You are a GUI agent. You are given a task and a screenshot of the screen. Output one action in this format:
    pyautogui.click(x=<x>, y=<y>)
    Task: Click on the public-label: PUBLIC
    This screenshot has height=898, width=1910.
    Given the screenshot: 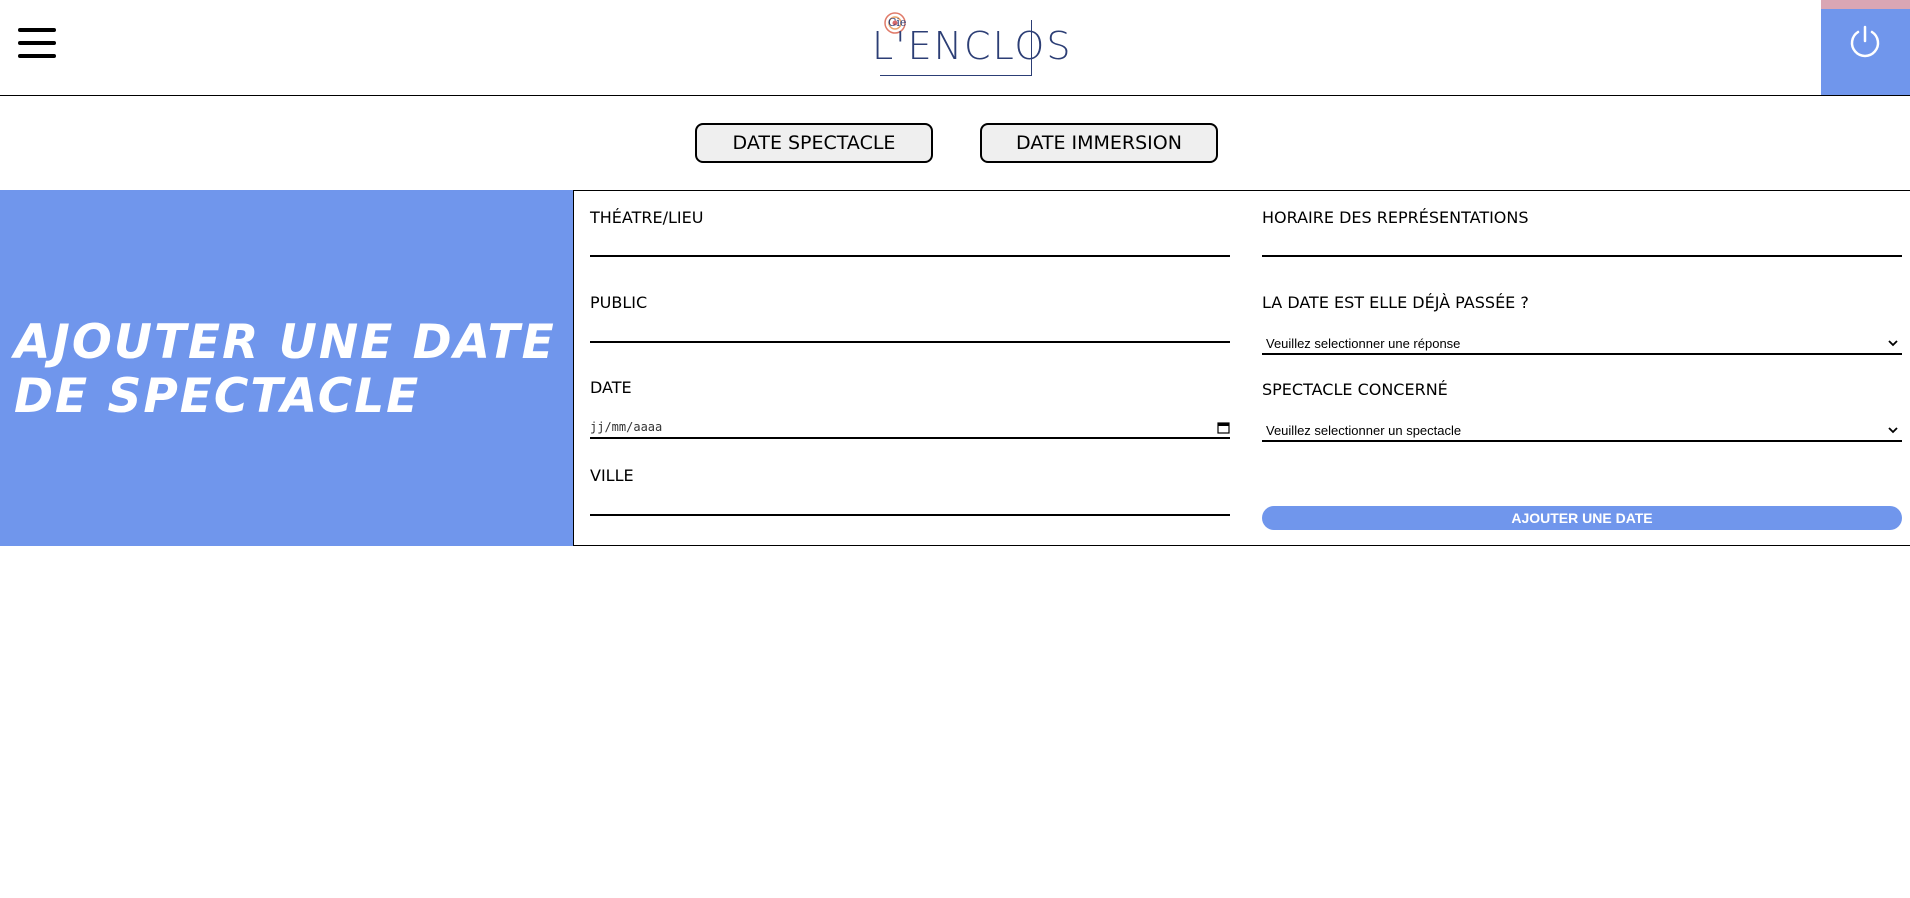 What is the action you would take?
    pyautogui.click(x=619, y=302)
    